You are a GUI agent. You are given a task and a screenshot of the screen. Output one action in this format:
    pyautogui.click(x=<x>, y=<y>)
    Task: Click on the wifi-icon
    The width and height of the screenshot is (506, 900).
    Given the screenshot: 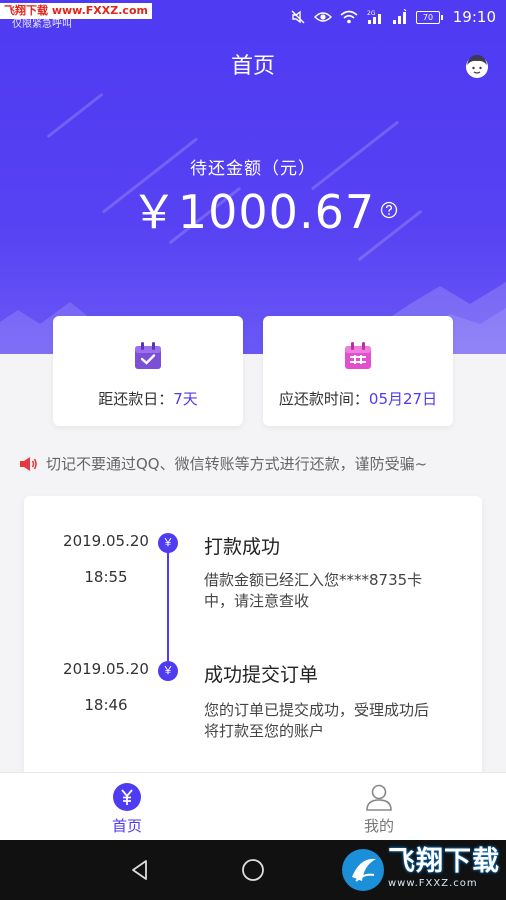 What is the action you would take?
    pyautogui.click(x=349, y=17)
    